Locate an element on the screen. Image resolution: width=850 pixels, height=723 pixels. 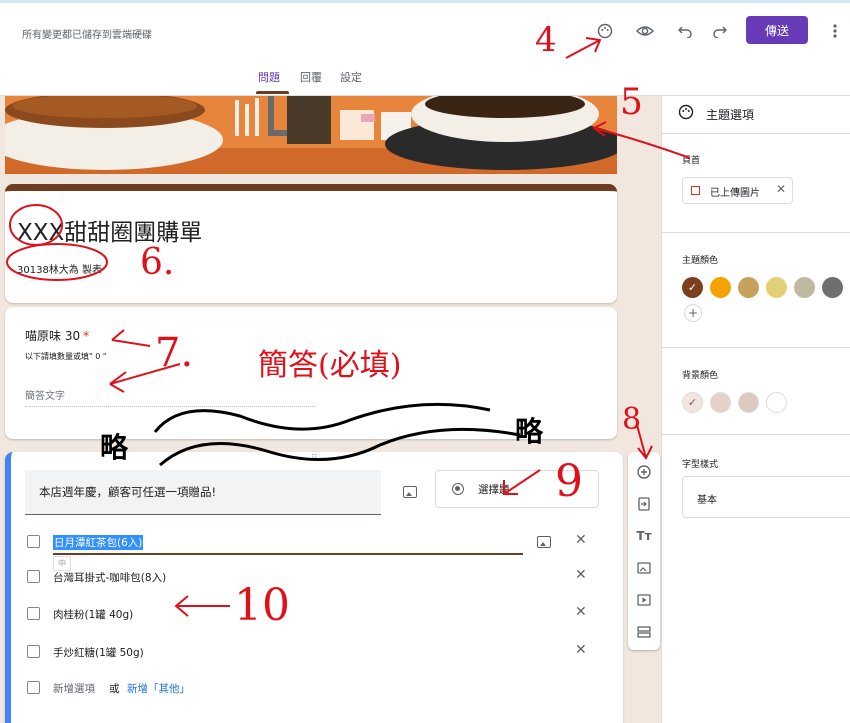
tab-settings: 設定 is located at coordinates (351, 77).